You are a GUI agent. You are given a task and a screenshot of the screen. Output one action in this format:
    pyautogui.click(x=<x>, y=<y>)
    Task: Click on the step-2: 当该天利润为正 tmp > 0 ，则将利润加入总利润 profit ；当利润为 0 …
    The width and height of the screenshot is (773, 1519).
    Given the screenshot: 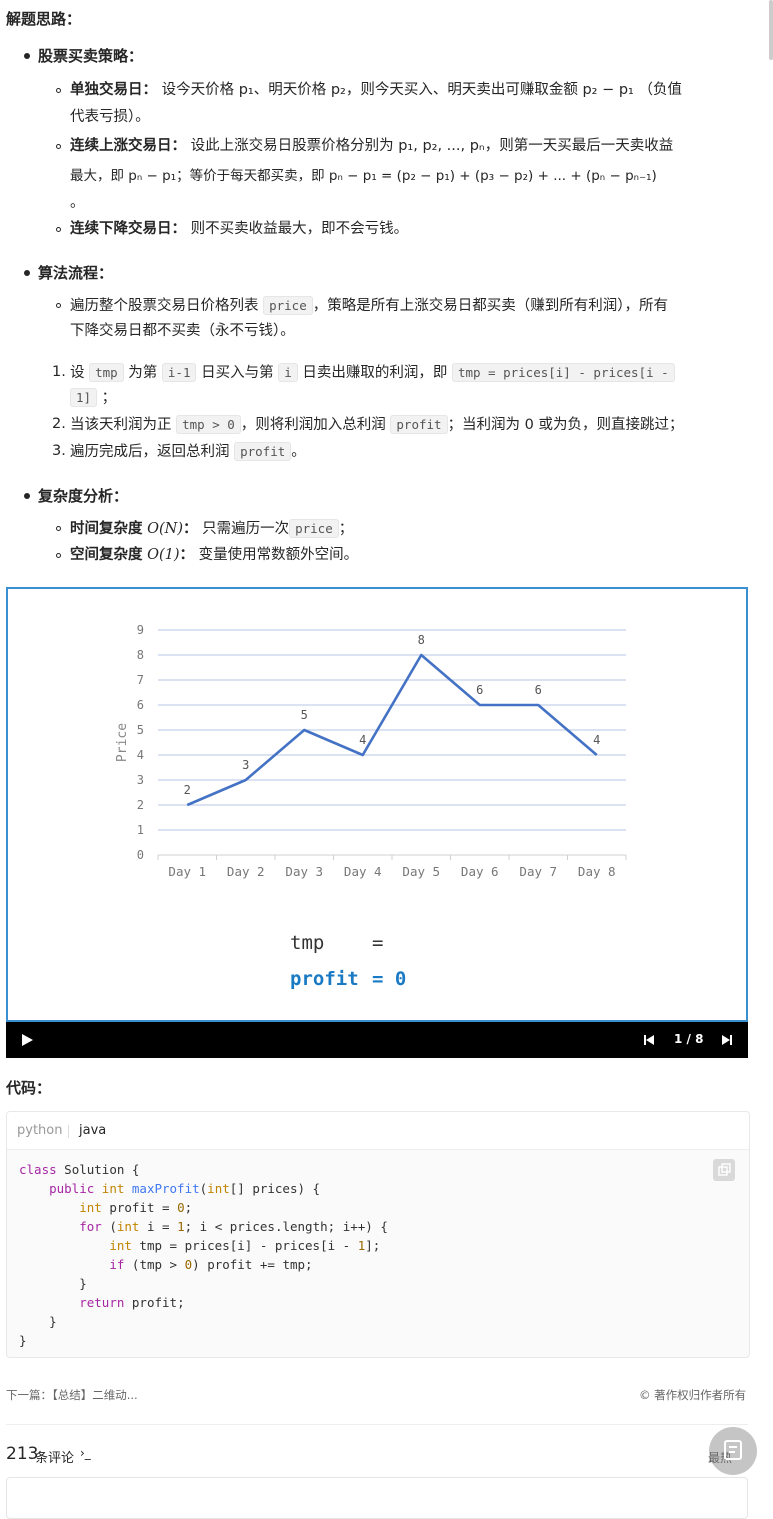 What is the action you would take?
    pyautogui.click(x=377, y=425)
    